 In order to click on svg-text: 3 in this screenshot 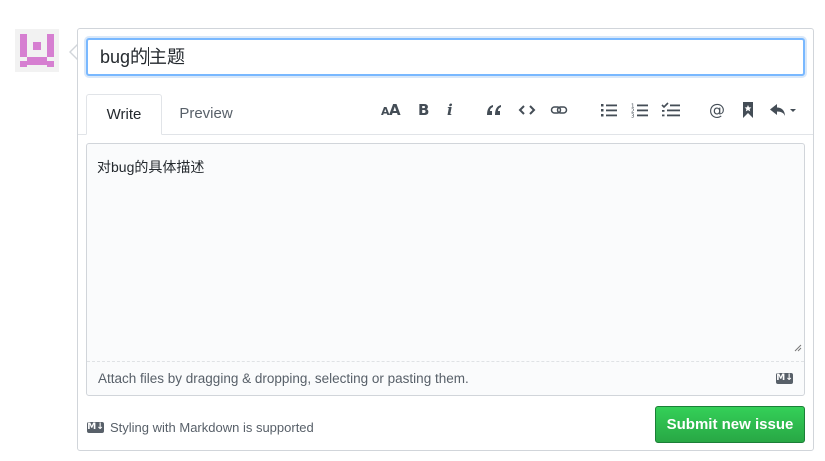, I will do `click(633, 116)`.